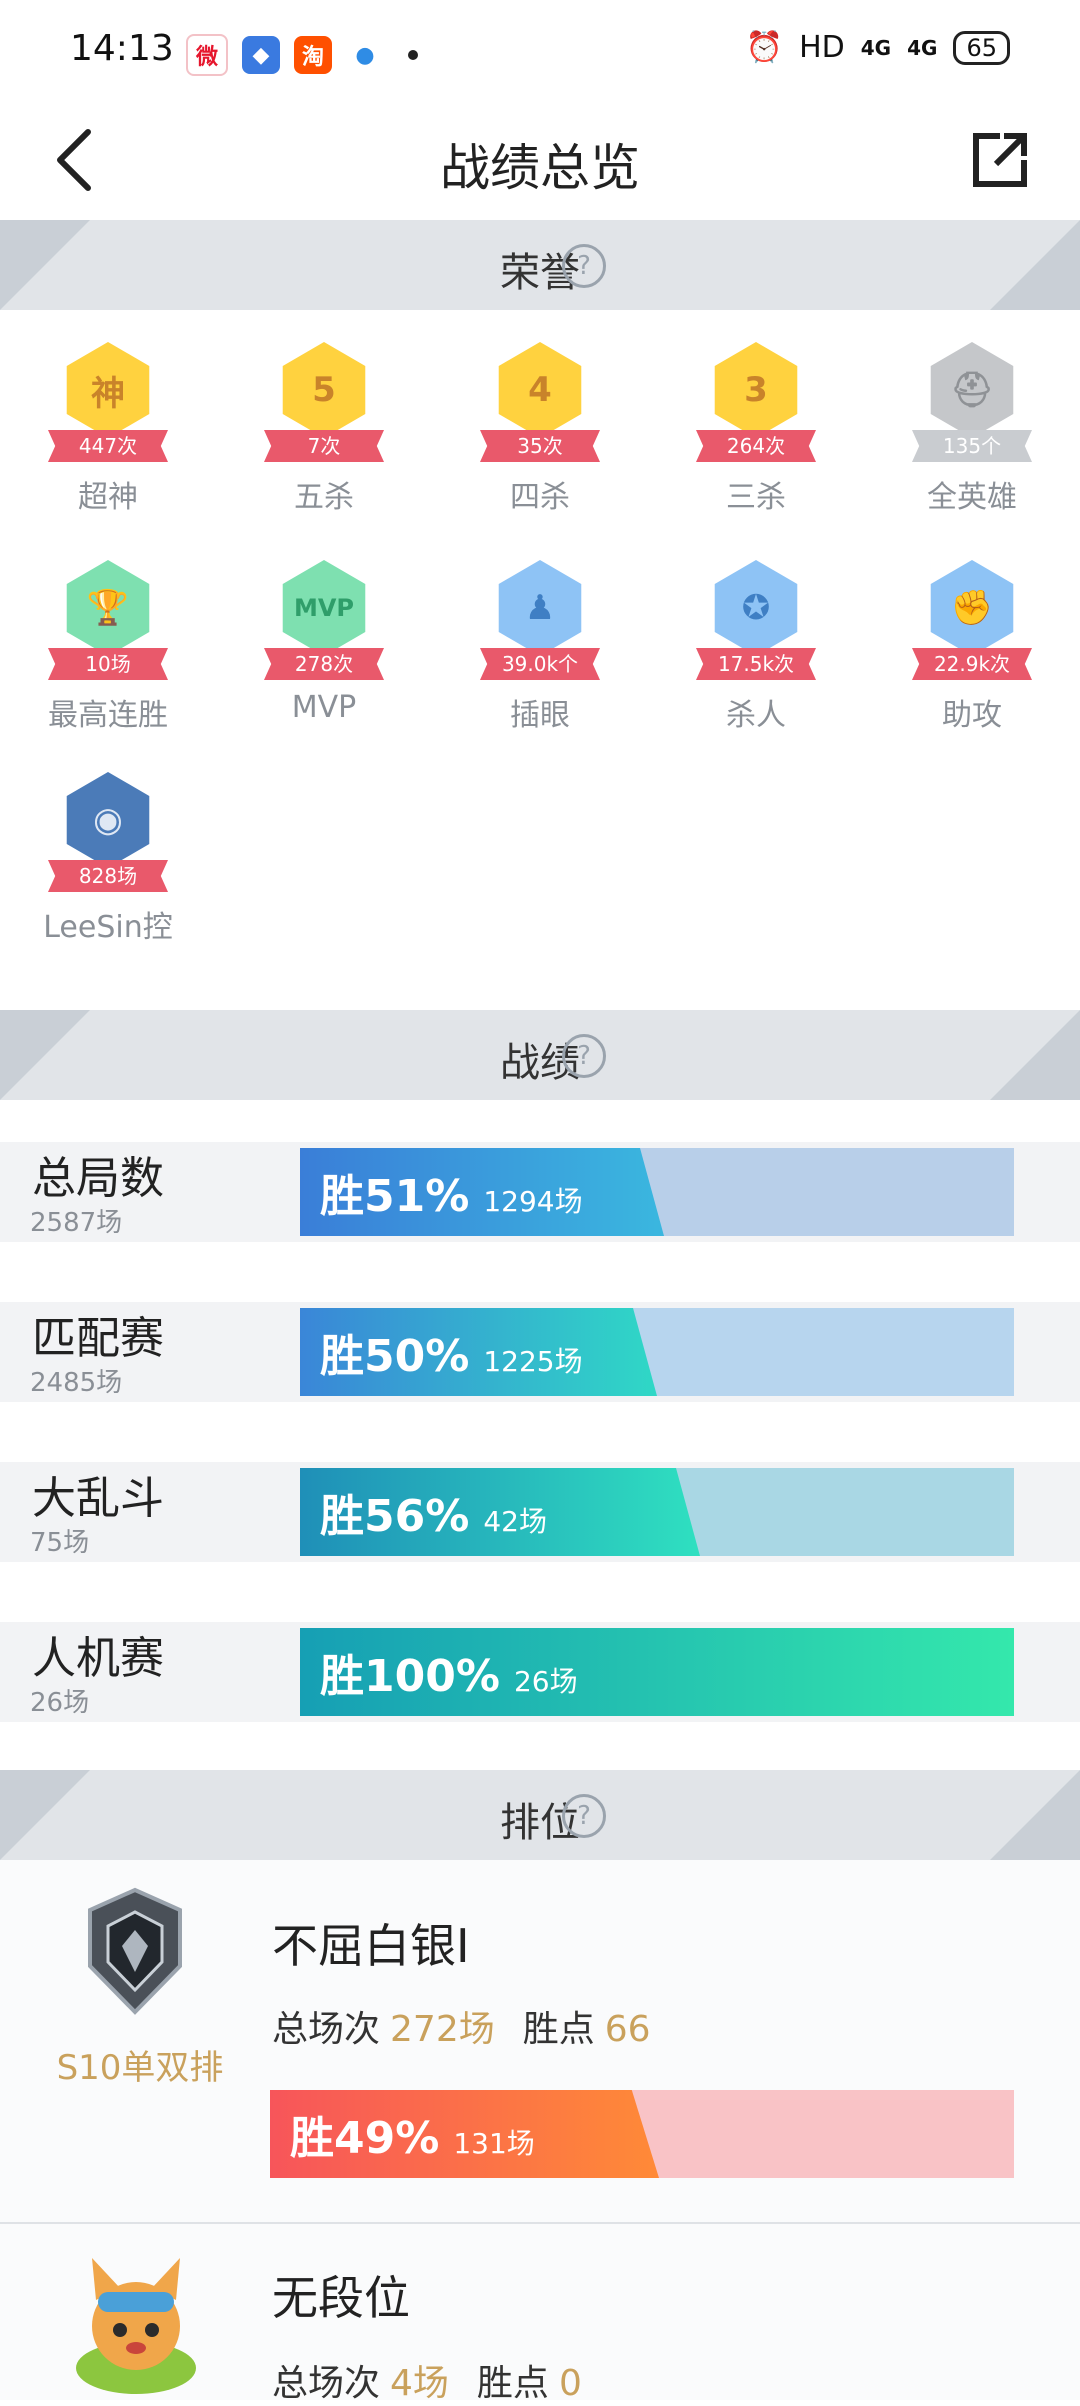 This screenshot has width=1080, height=2406. I want to click on hd-label: HD, so click(822, 47).